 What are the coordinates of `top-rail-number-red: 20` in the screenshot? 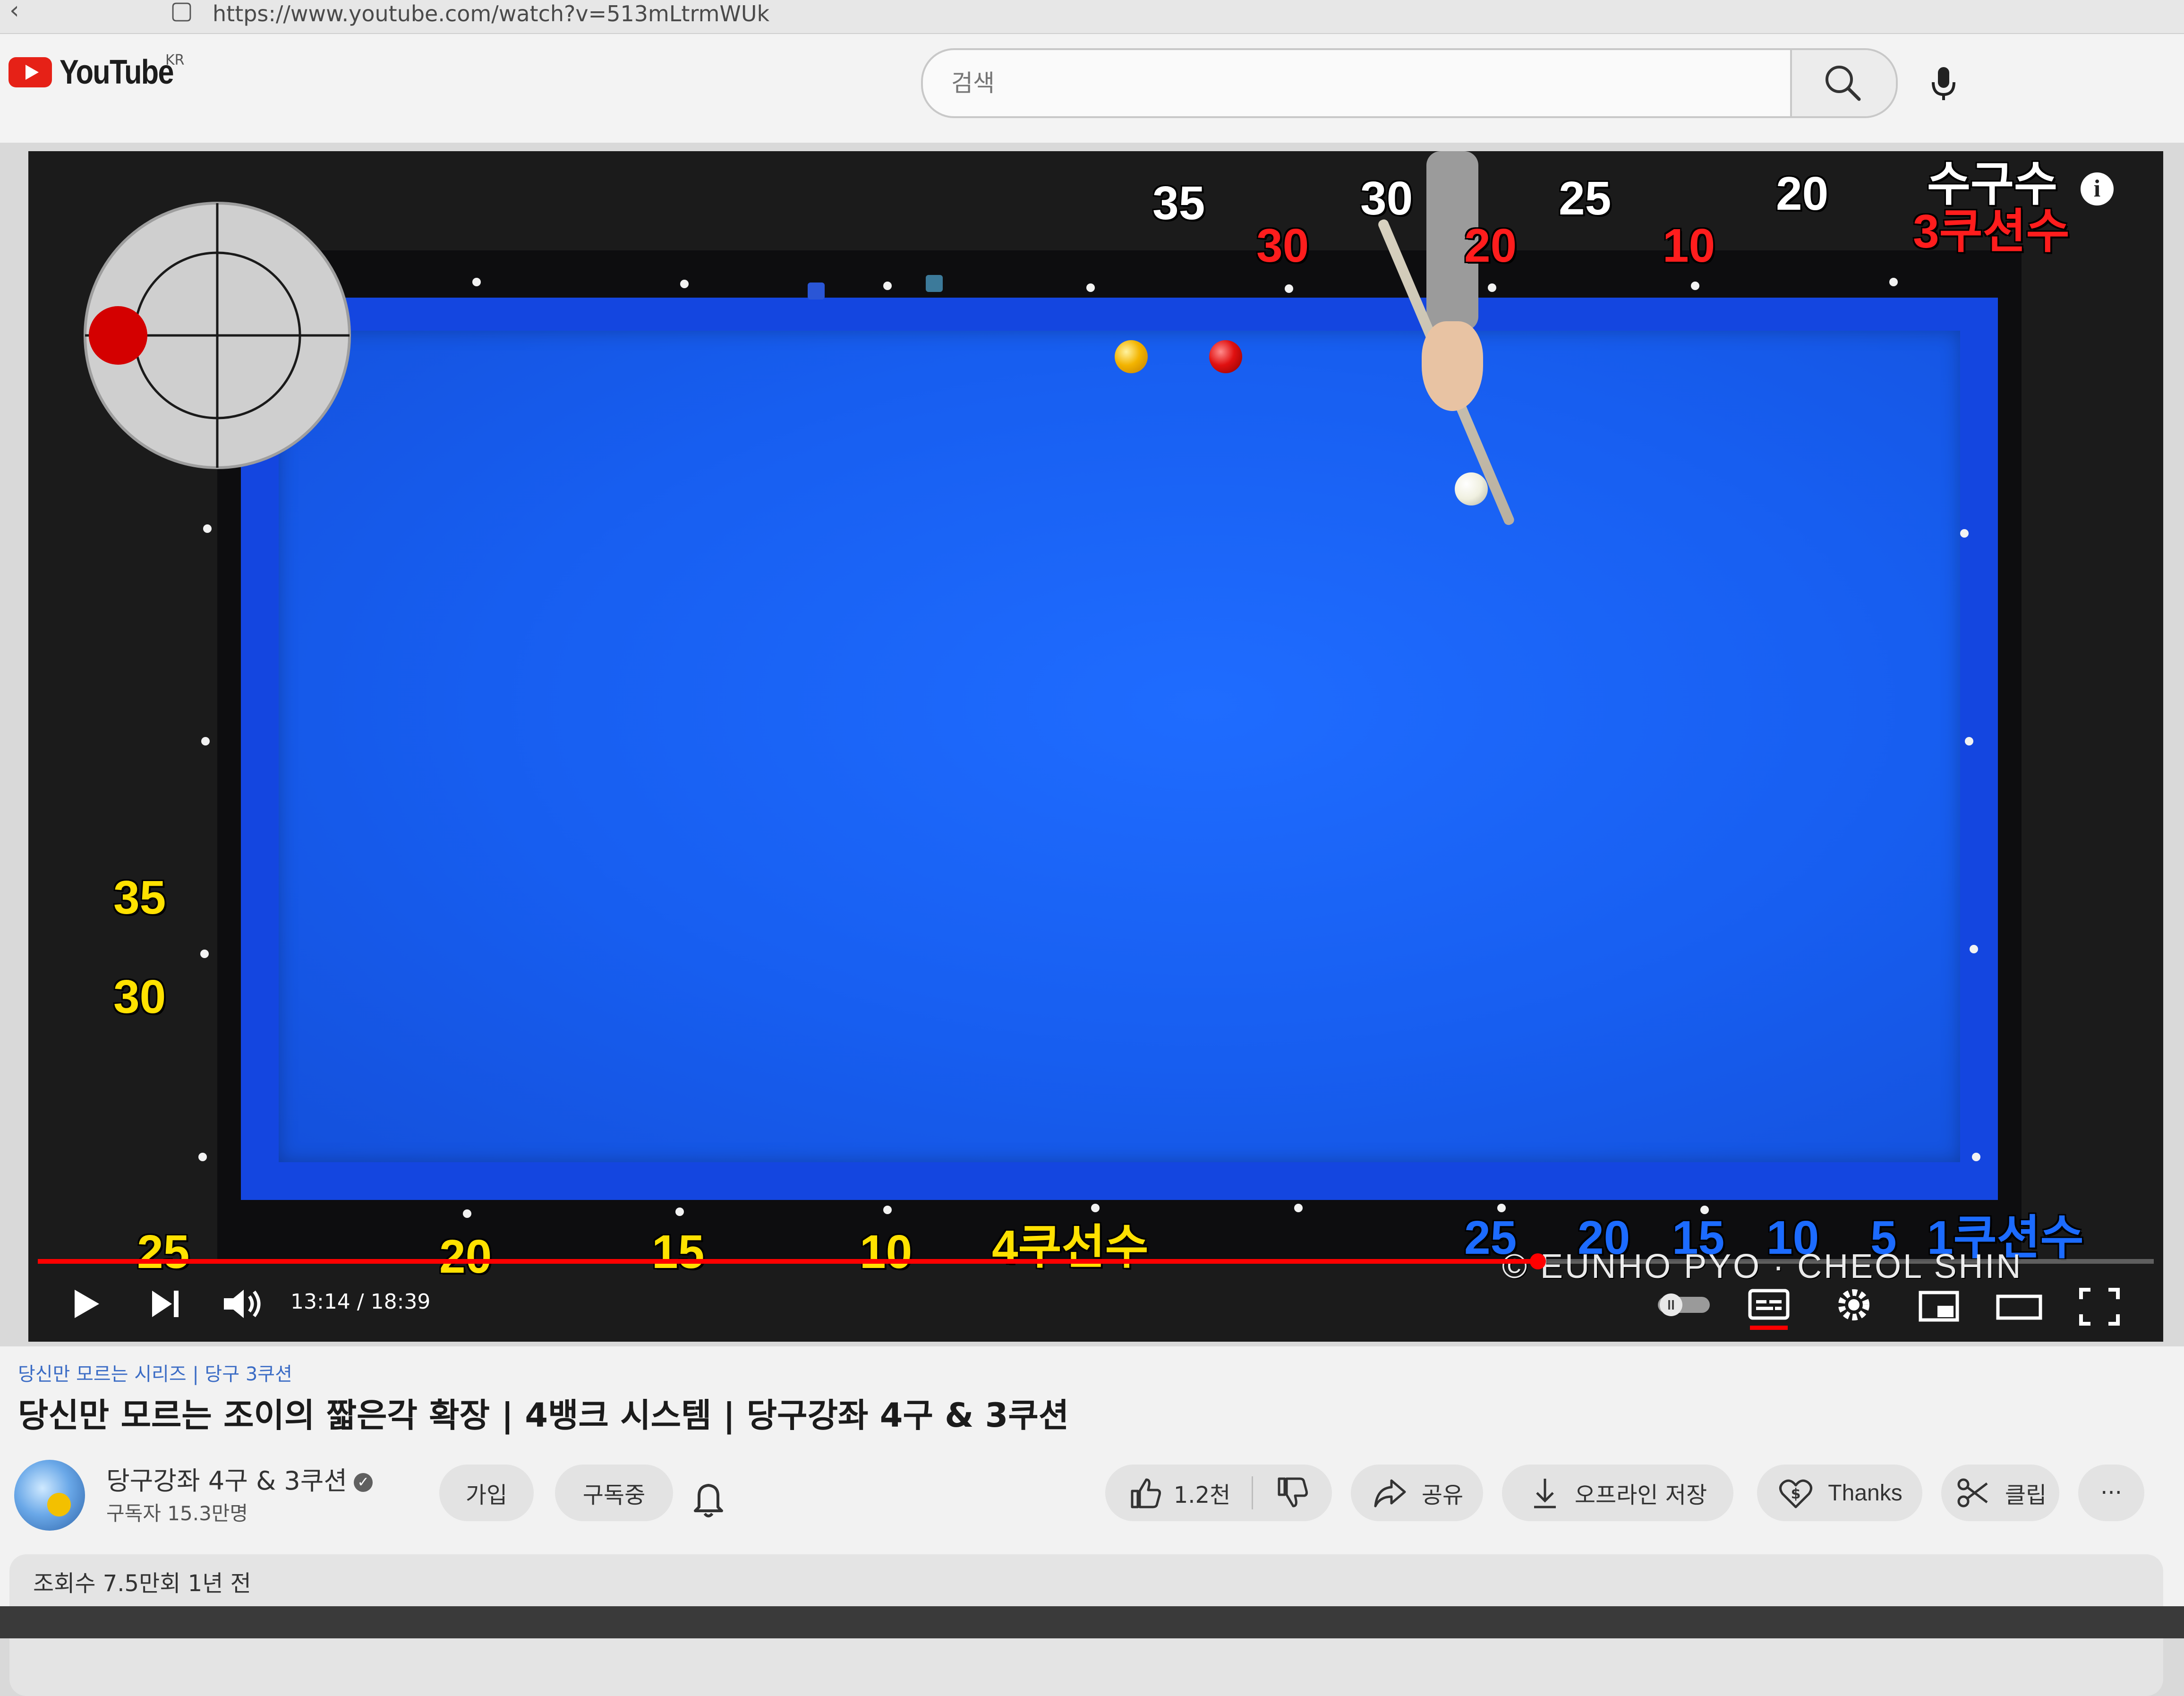 It's located at (1491, 245).